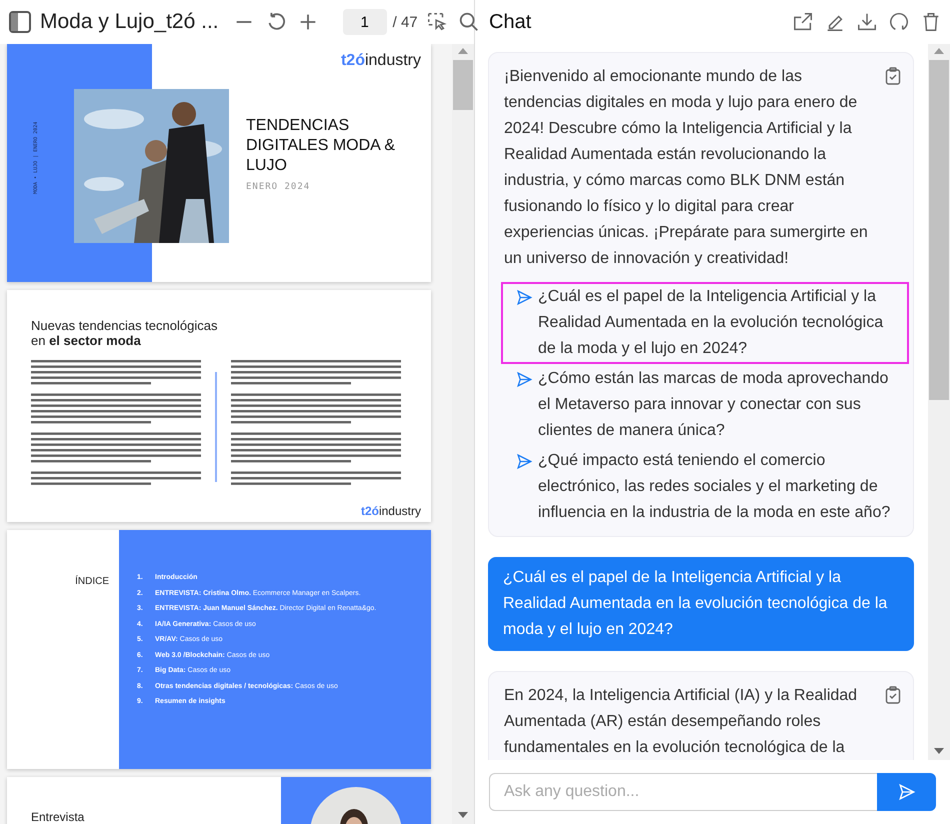 The width and height of the screenshot is (950, 824). What do you see at coordinates (58, 817) in the screenshot?
I see `slide-heading: Entrevista` at bounding box center [58, 817].